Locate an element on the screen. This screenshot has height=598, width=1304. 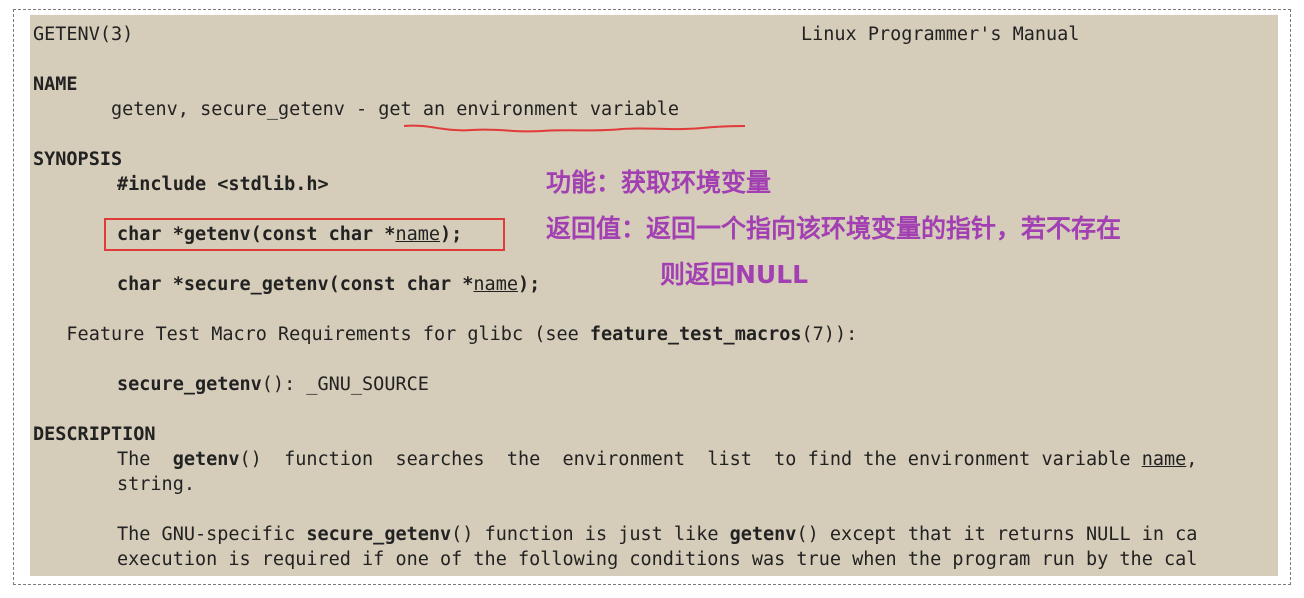
highlight-box is located at coordinates (304, 234).